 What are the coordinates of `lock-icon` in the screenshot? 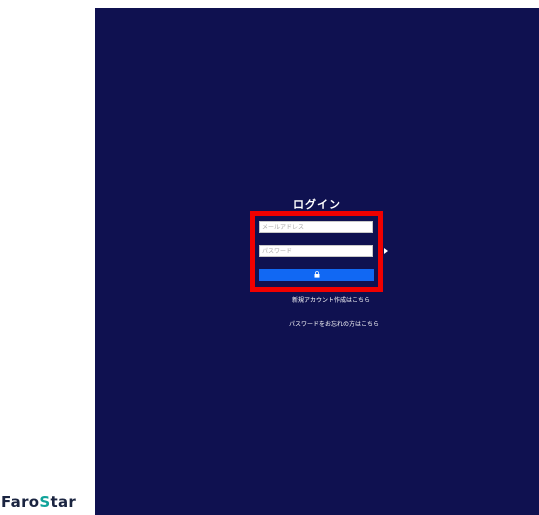 It's located at (317, 275).